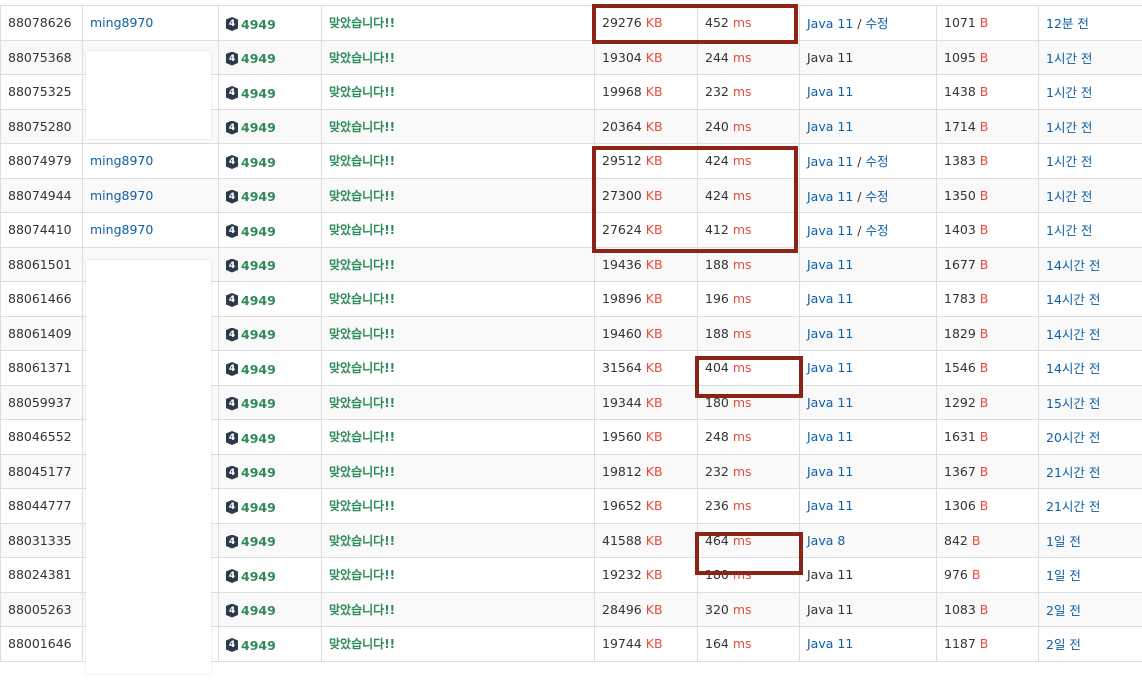 The width and height of the screenshot is (1142, 680). Describe the element at coordinates (1090, 609) in the screenshot. I see `submitted-time-cell: 2일 전` at that location.